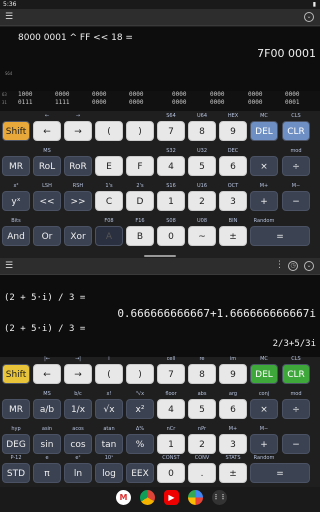  Describe the element at coordinates (78, 201) in the screenshot. I see `key-sym: >>` at that location.